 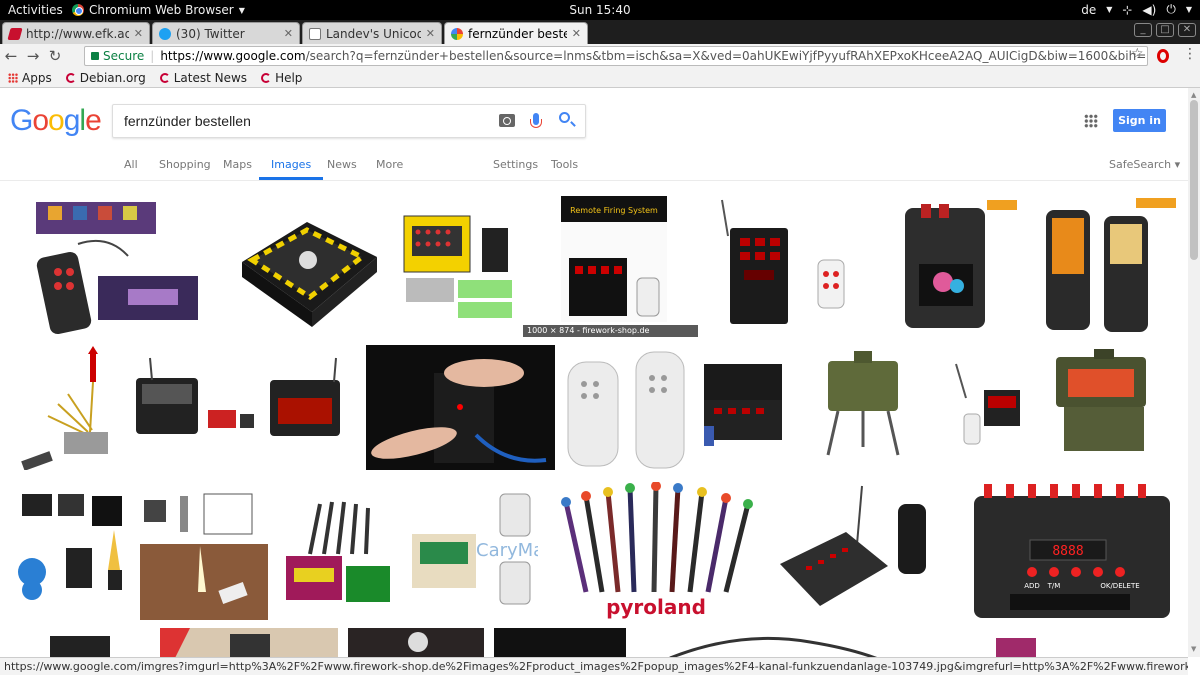 What do you see at coordinates (74, 547) in the screenshot?
I see `result-image-foggers` at bounding box center [74, 547].